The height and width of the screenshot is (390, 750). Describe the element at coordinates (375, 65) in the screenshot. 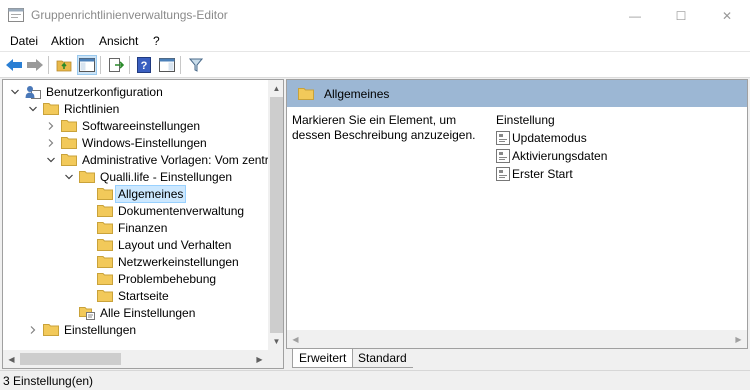

I see `toolbar: ?` at that location.